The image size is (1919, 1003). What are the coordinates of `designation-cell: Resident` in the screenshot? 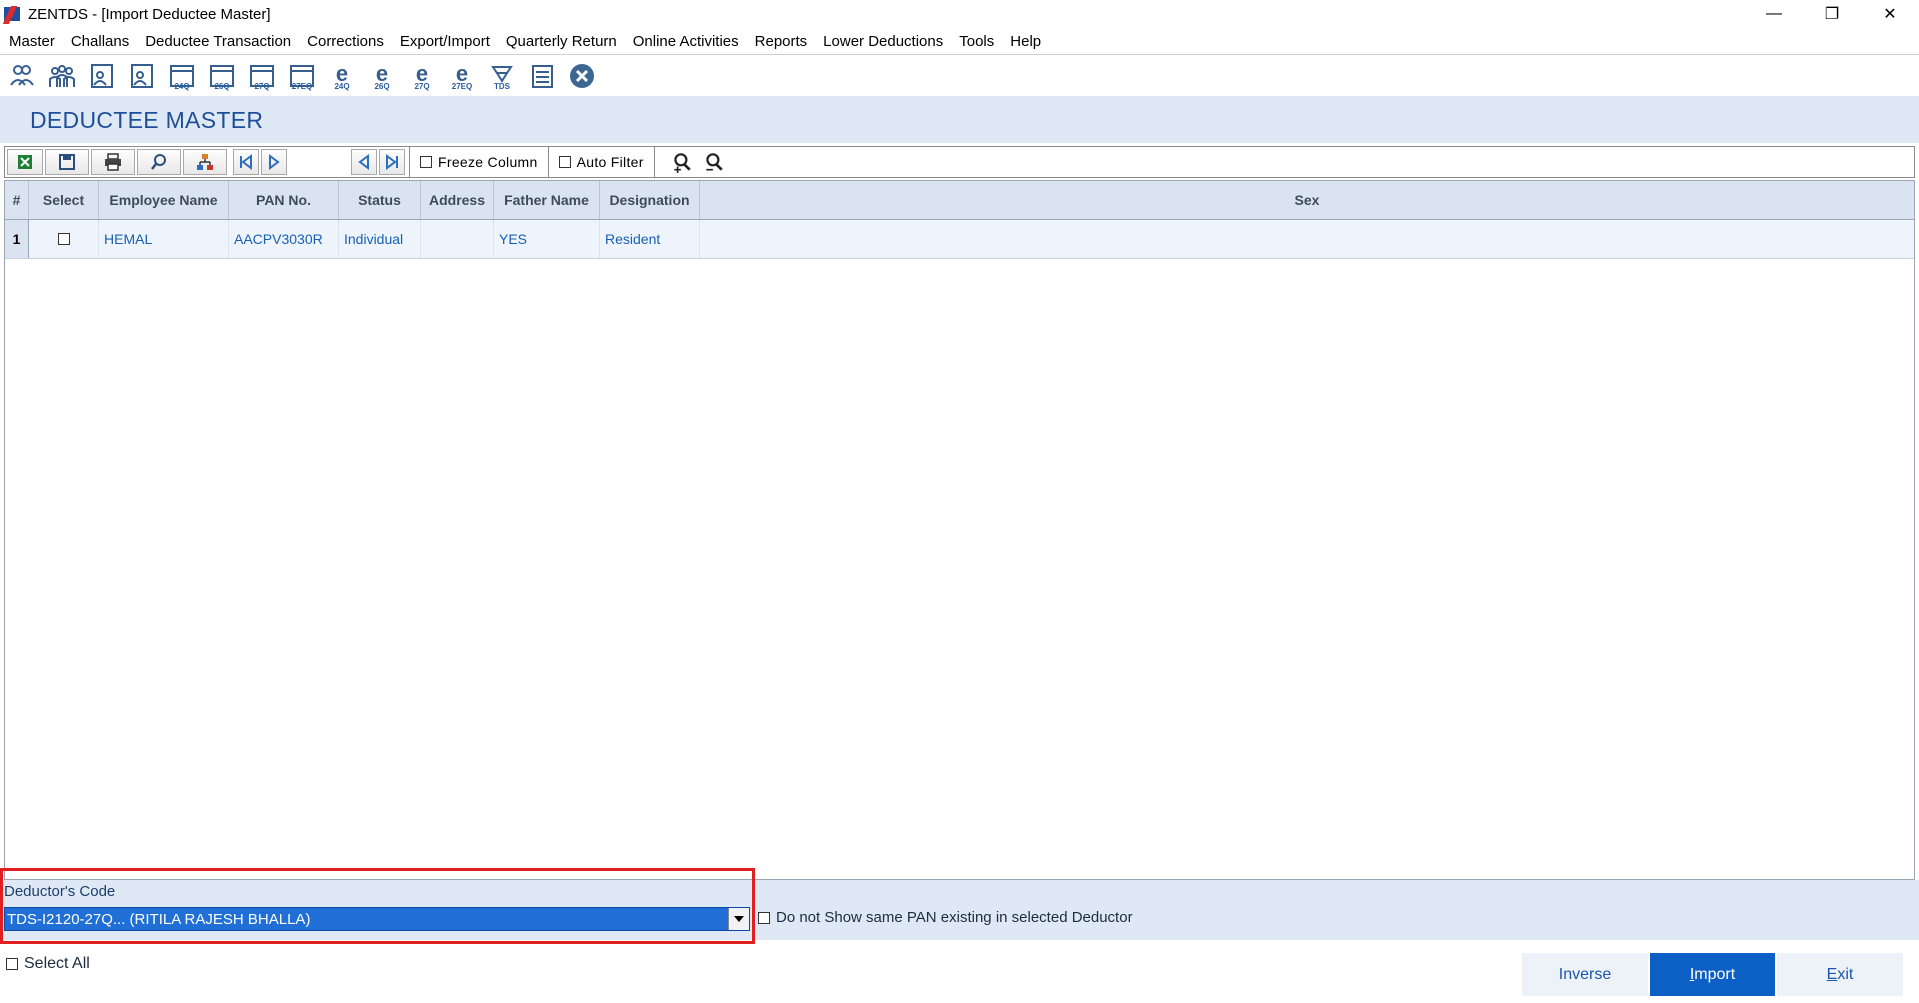 It's located at (650, 239).